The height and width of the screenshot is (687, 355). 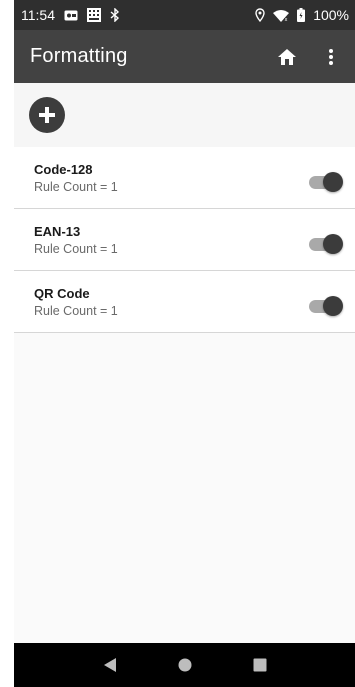 I want to click on app-bar: Formatting, so click(x=184, y=56).